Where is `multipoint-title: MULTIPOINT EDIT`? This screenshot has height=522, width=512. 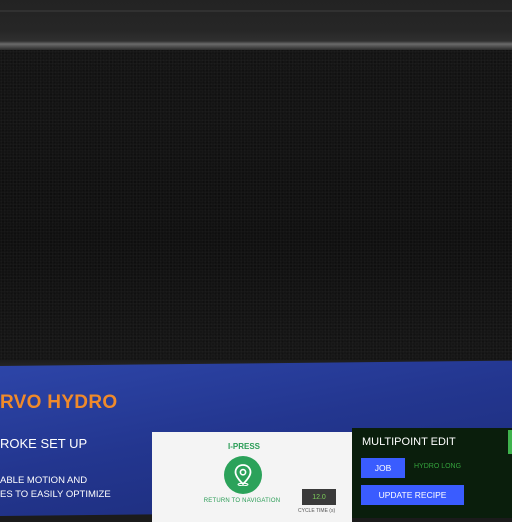
multipoint-title: MULTIPOINT EDIT is located at coordinates (409, 442).